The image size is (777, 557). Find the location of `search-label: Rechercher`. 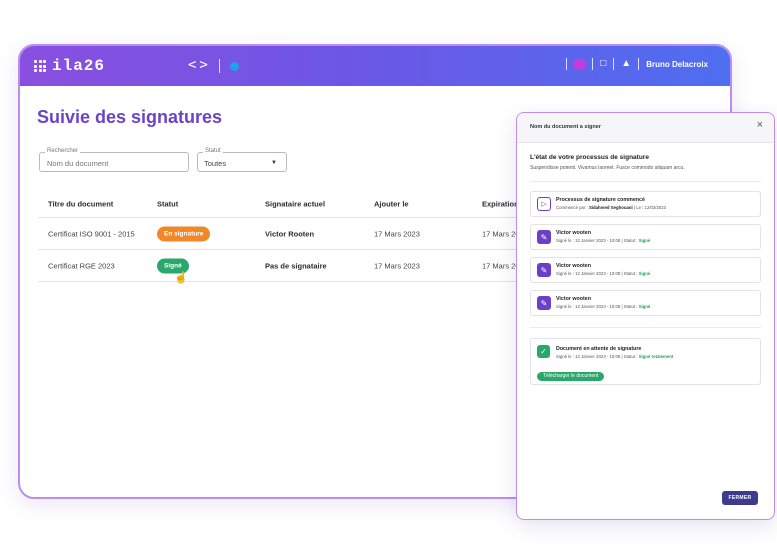

search-label: Rechercher is located at coordinates (63, 151).